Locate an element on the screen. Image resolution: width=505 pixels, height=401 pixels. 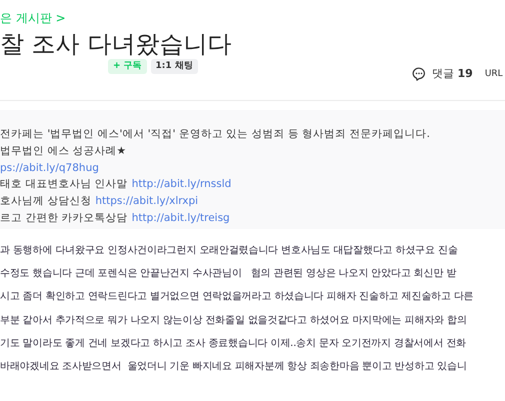
body-text: 바래야겠네요 조사받으면서 울었더니 기운 빠지네요 피해자분께 항상 죄송한마음 뿐이고 반성하고 있습니 is located at coordinates (234, 367).